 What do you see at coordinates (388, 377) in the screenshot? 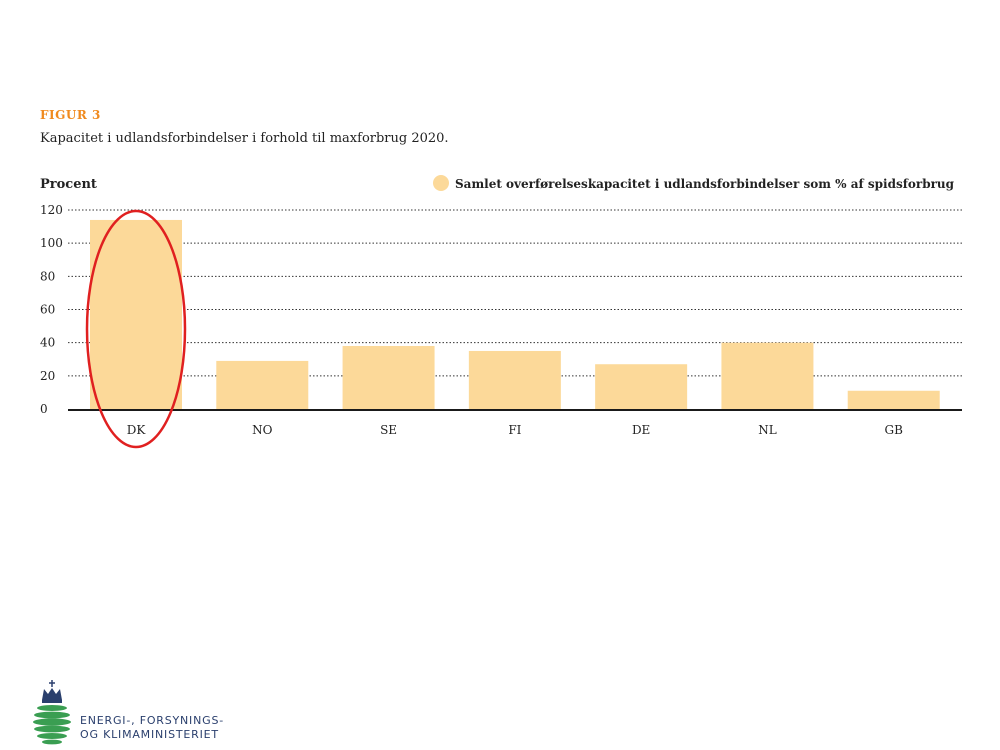
I see `bar-se` at bounding box center [388, 377].